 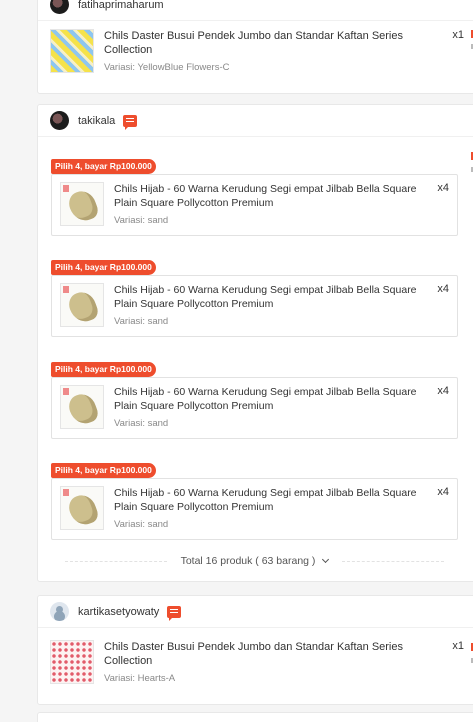 What do you see at coordinates (255, 717) in the screenshot?
I see `order-card-next` at bounding box center [255, 717].